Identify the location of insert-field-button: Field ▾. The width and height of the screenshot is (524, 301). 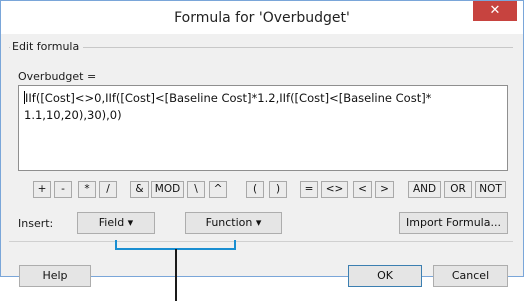
(116, 223).